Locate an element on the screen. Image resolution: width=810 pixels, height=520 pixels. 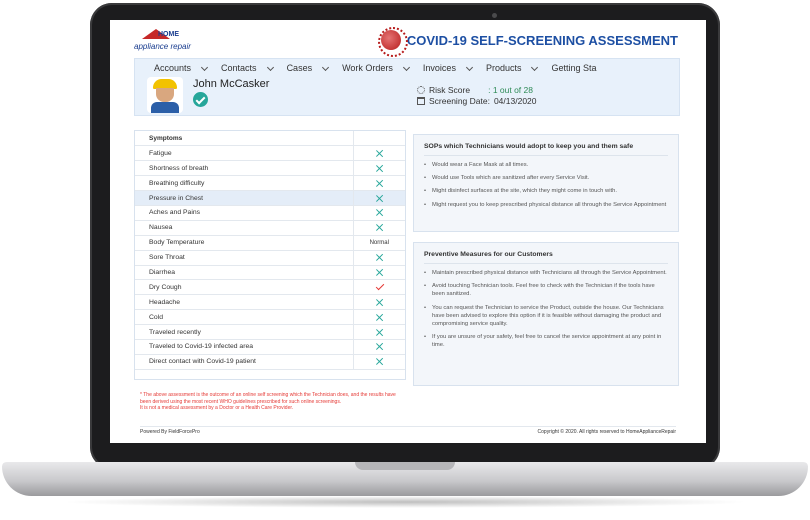
table-row: Sore Throat is located at coordinates (270, 258).